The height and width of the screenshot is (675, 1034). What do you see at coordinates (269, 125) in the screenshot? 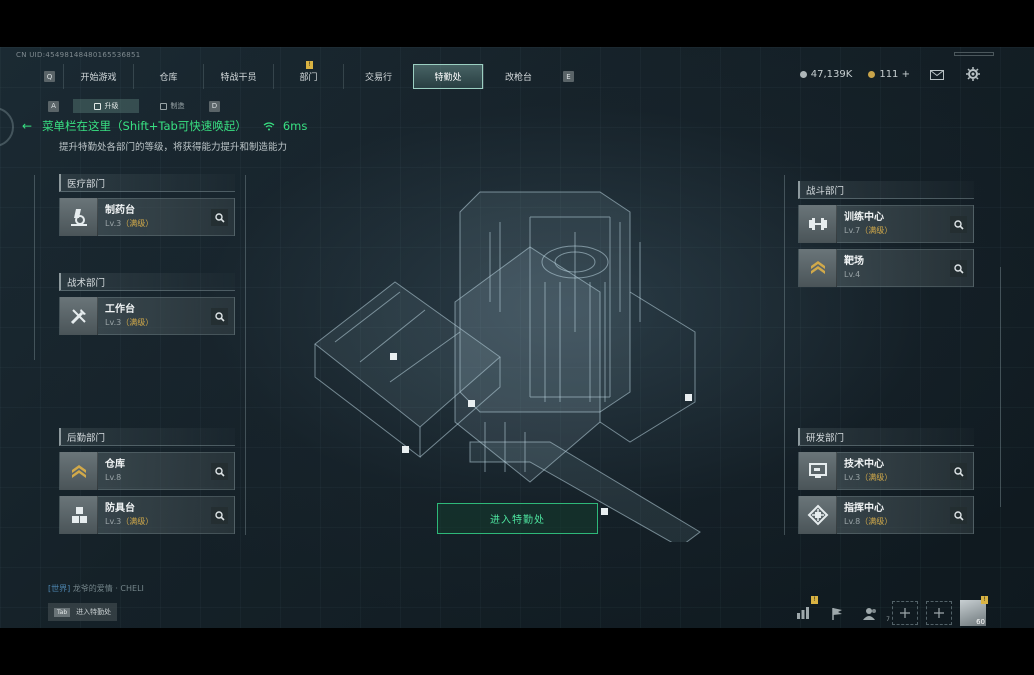
I see `wifi-icon` at bounding box center [269, 125].